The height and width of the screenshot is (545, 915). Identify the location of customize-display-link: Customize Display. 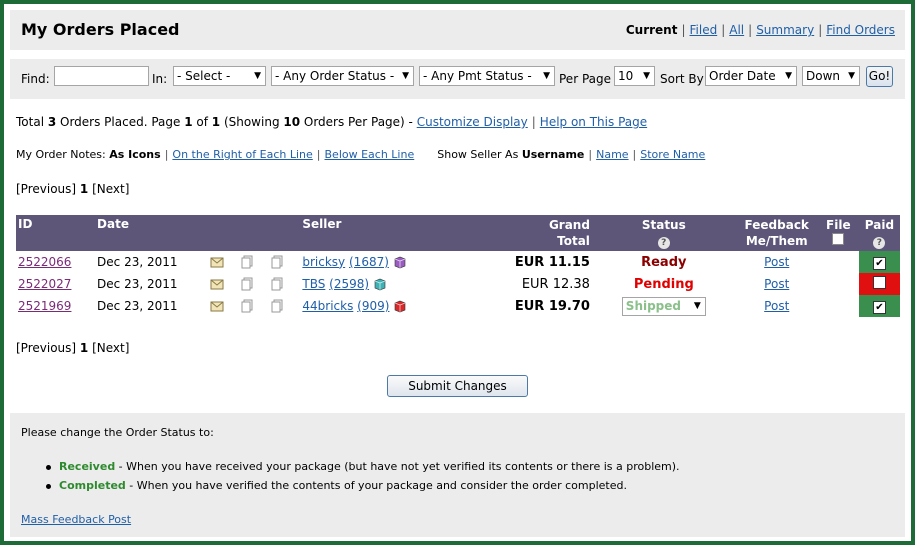
(472, 122).